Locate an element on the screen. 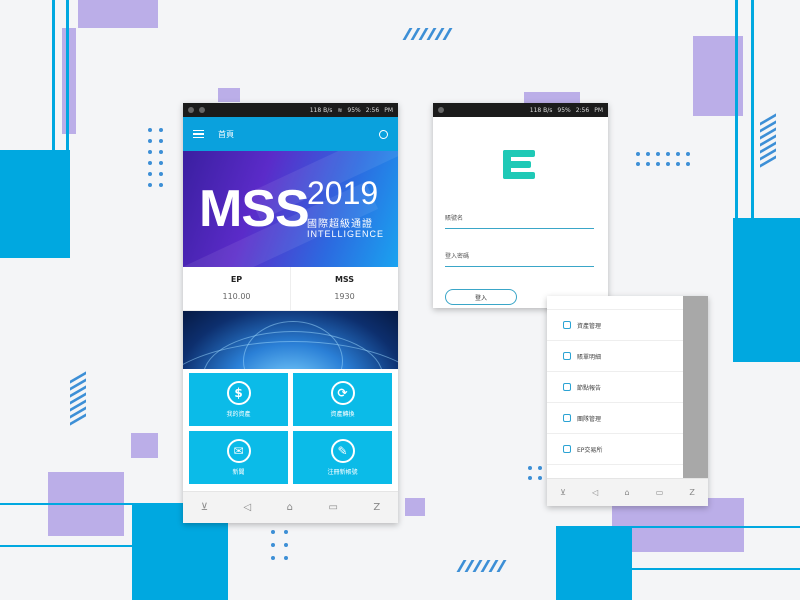 Image resolution: width=800 pixels, height=600 pixels. stat-mss: MSS 1930 is located at coordinates (344, 288).